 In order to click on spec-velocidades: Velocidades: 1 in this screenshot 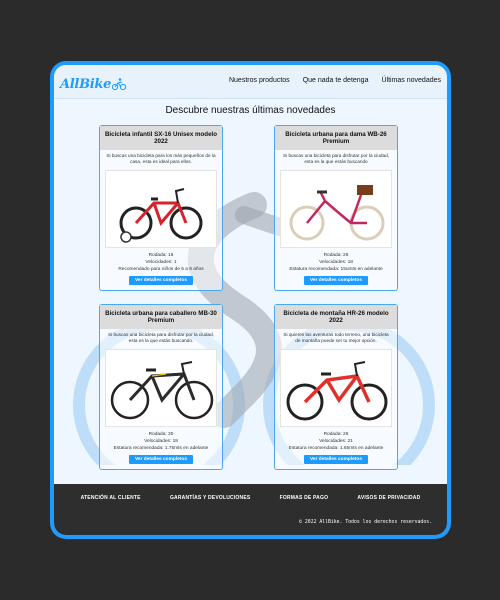, I will do `click(161, 262)`.